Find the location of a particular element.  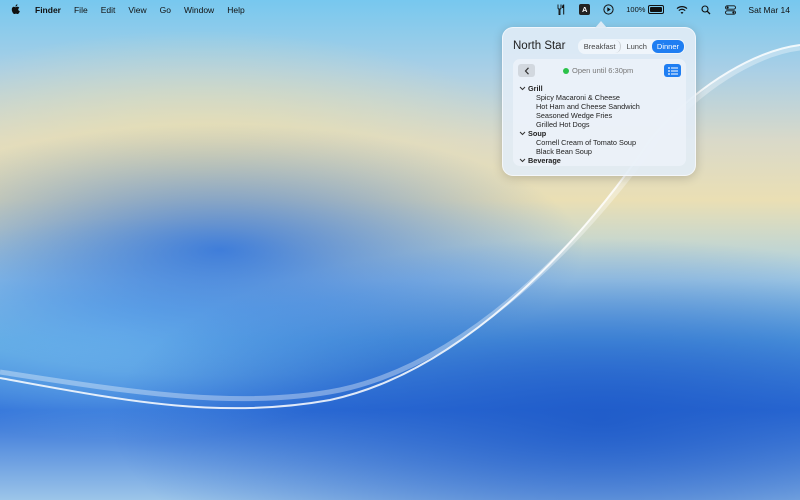

menu-clock: Sat Mar 14 is located at coordinates (769, 10).